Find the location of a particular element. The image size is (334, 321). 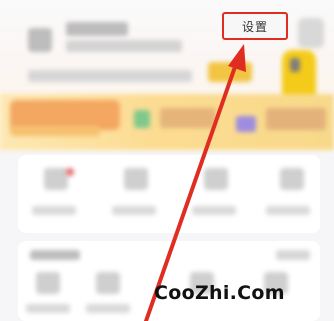

user-subtitle is located at coordinates (124, 46).